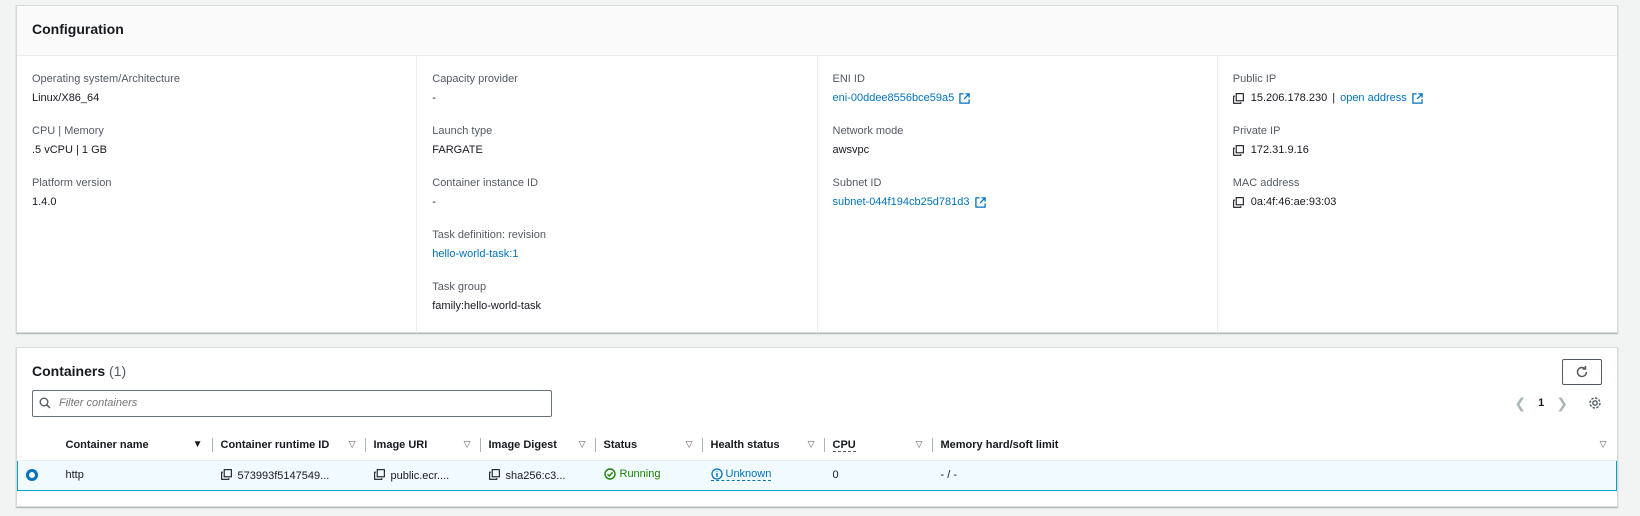 The width and height of the screenshot is (1640, 516). I want to click on column-header-cpu: CPU ▽, so click(878, 445).